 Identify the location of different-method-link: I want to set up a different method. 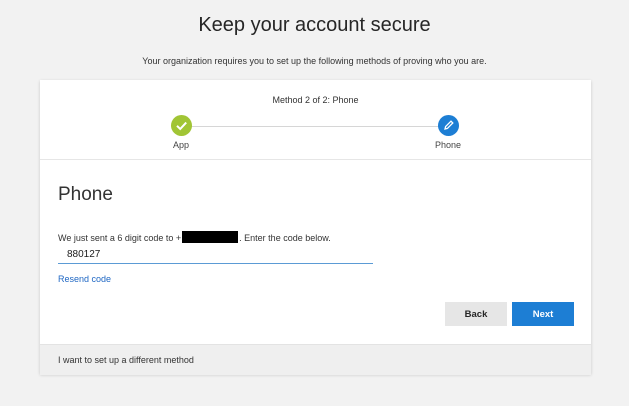
(126, 360).